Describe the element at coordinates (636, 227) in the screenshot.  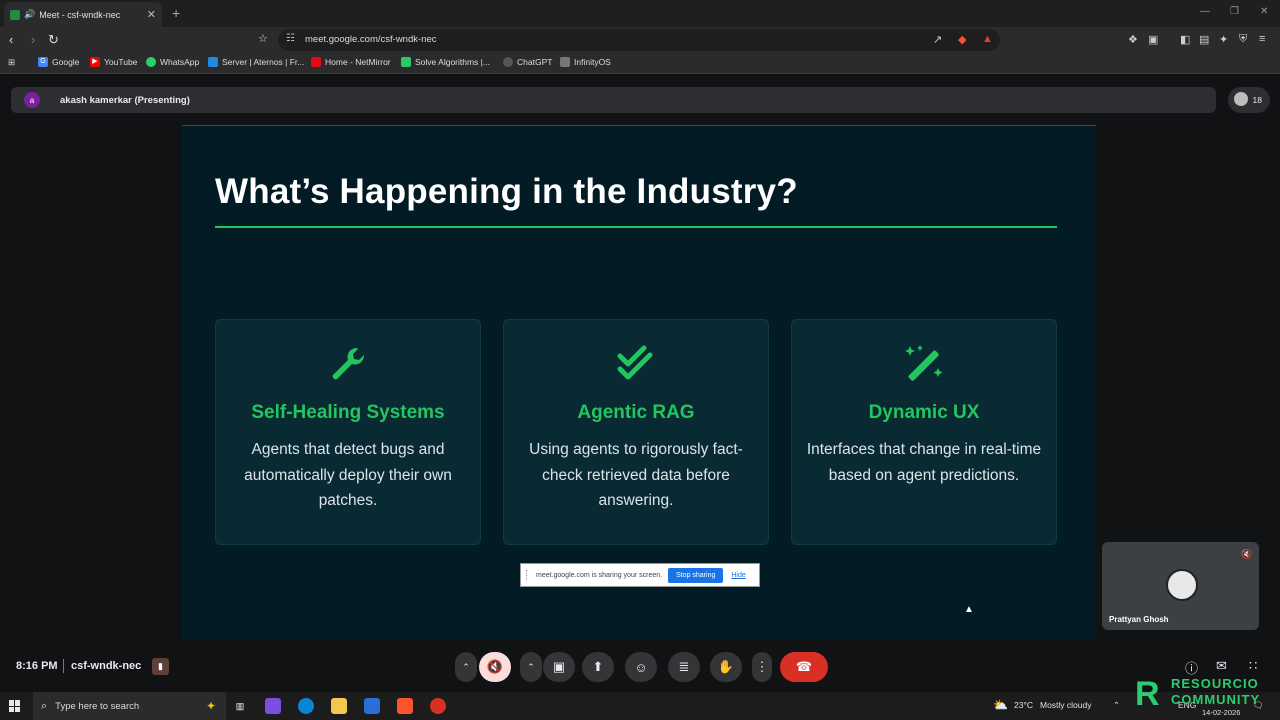
I see `title-underline` at that location.